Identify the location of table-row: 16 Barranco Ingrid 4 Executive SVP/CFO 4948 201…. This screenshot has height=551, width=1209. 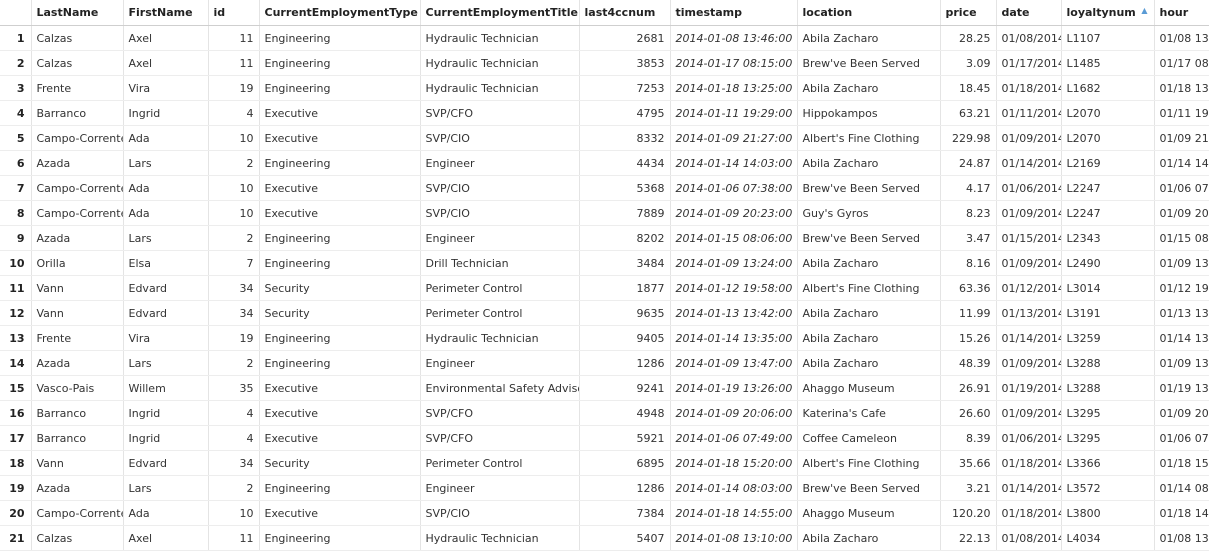
(604, 413).